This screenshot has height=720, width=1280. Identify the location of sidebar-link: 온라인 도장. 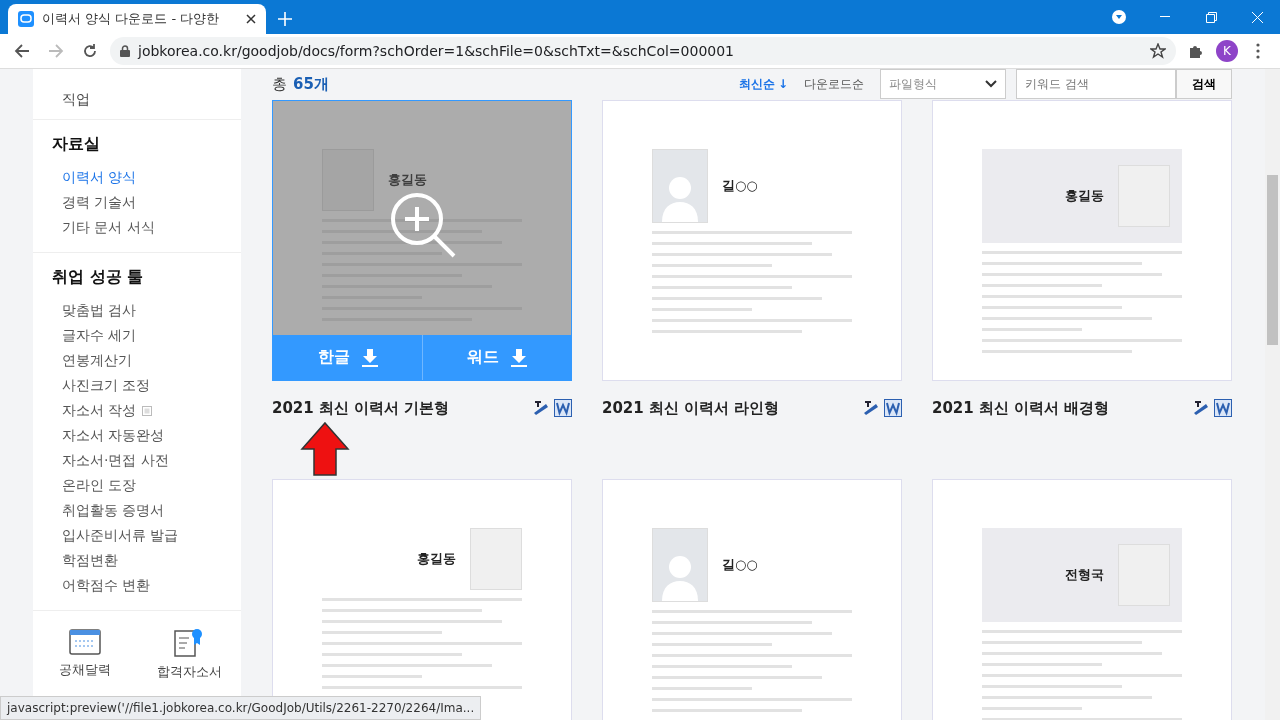
(94, 485).